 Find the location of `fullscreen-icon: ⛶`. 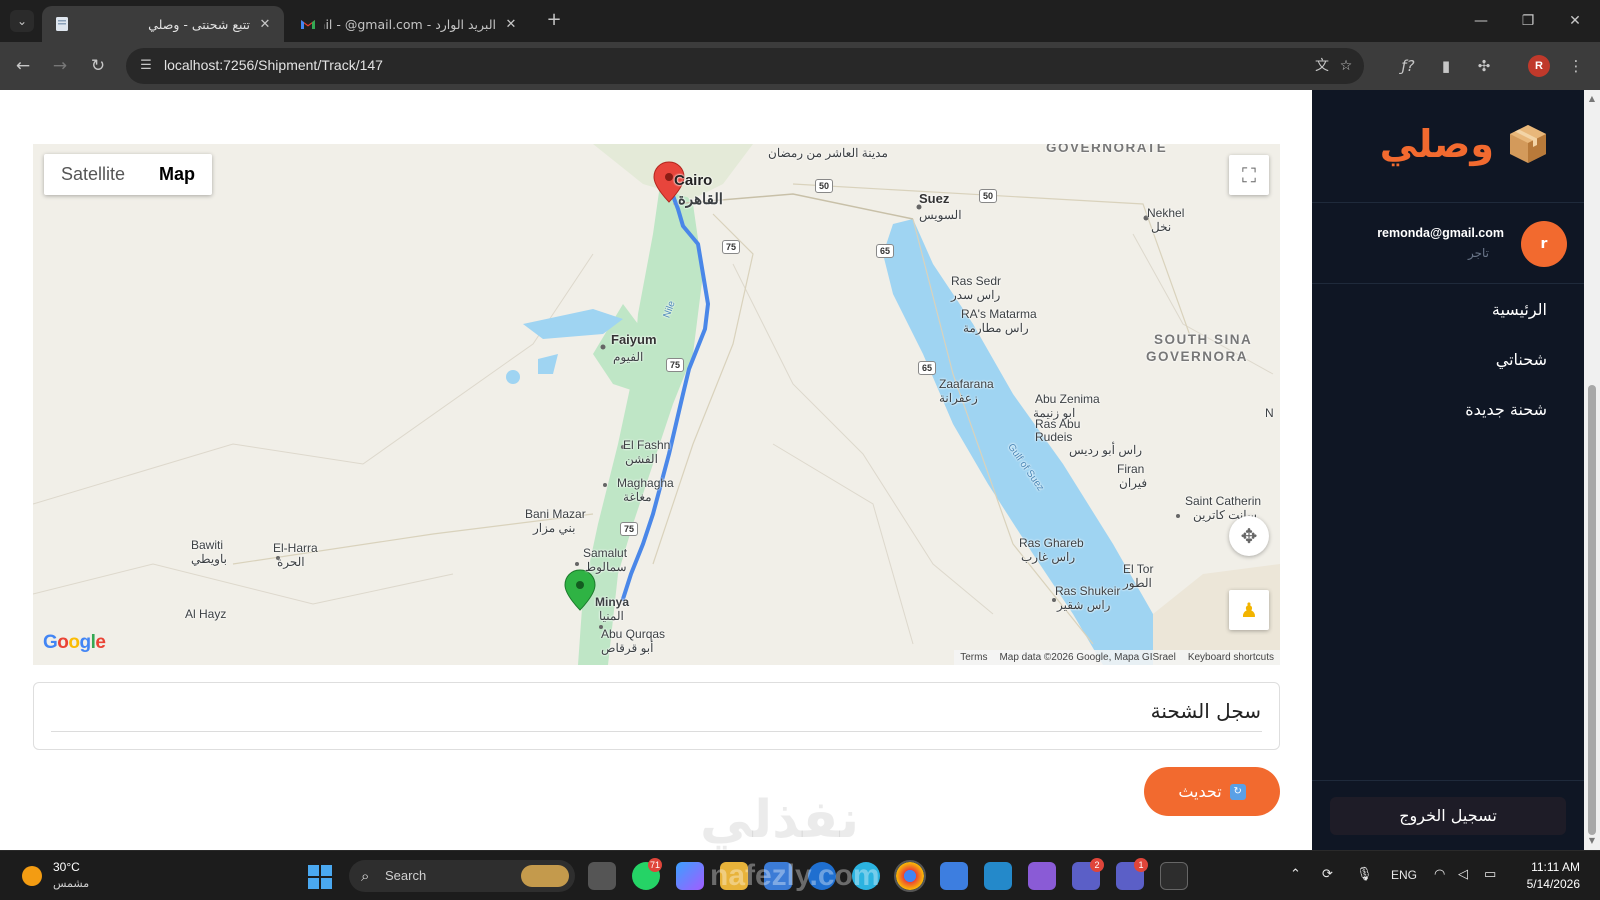

fullscreen-icon: ⛶ is located at coordinates (1249, 175).